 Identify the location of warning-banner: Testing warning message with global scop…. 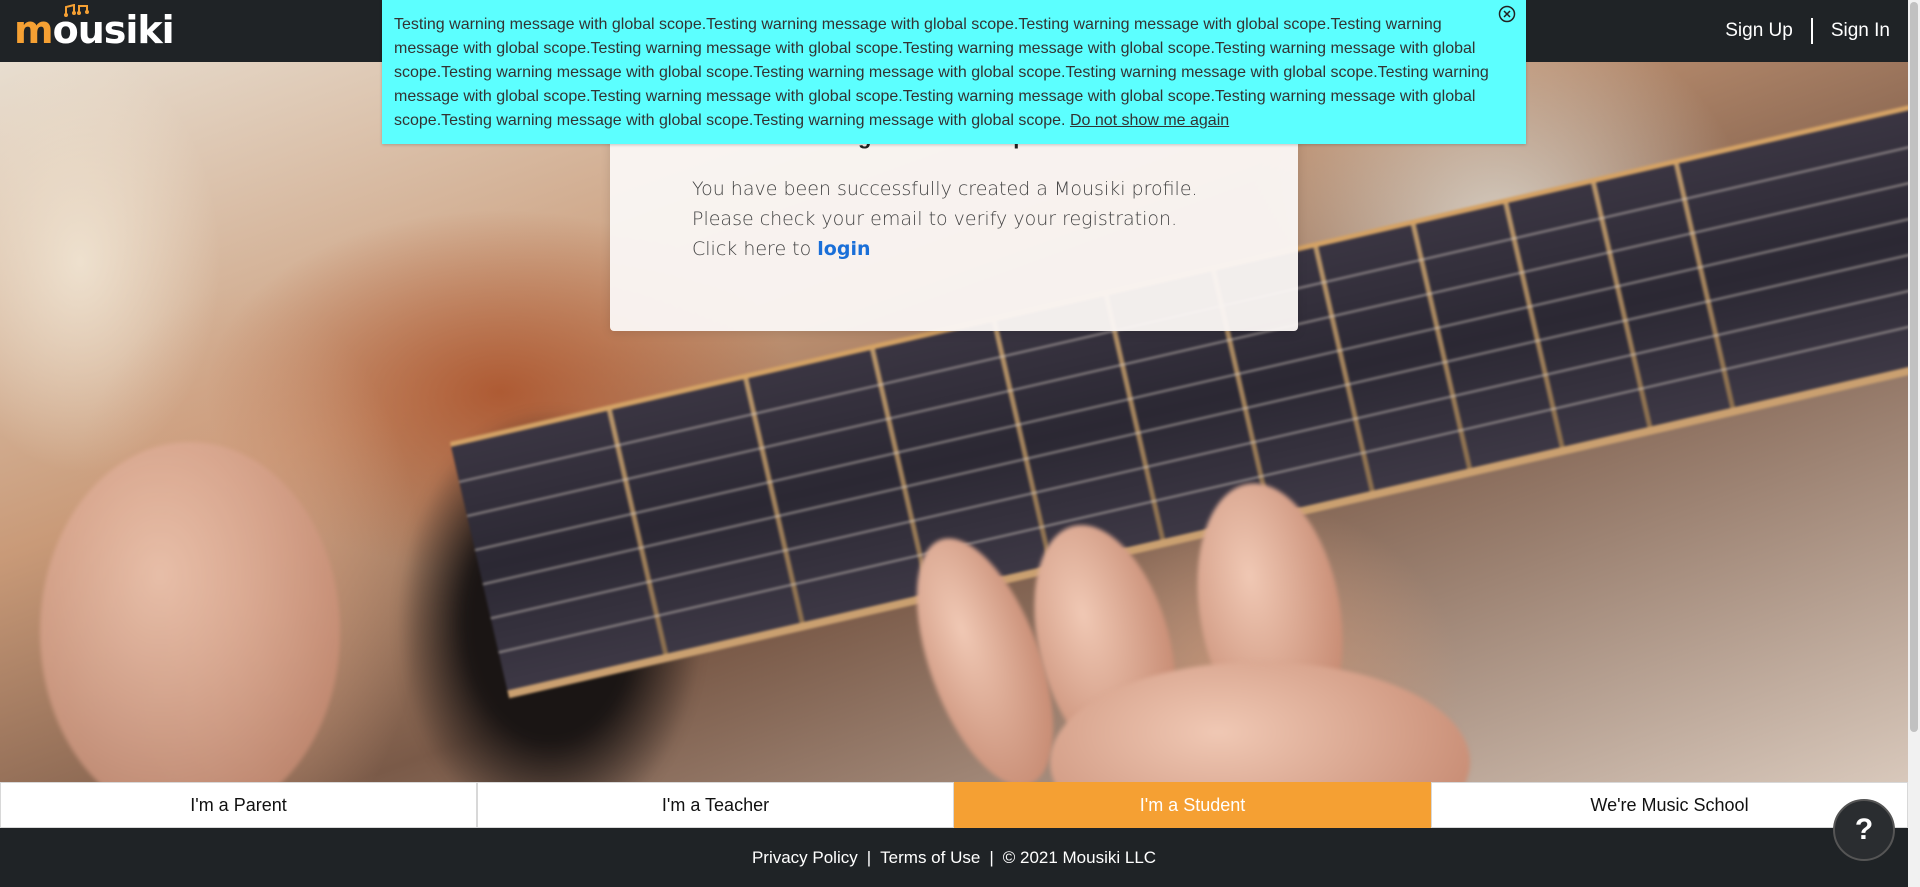
(954, 72).